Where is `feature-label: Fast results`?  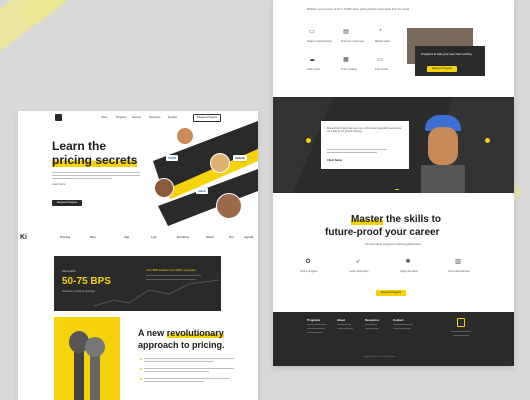
feature-label: Fast results is located at coordinates (382, 69).